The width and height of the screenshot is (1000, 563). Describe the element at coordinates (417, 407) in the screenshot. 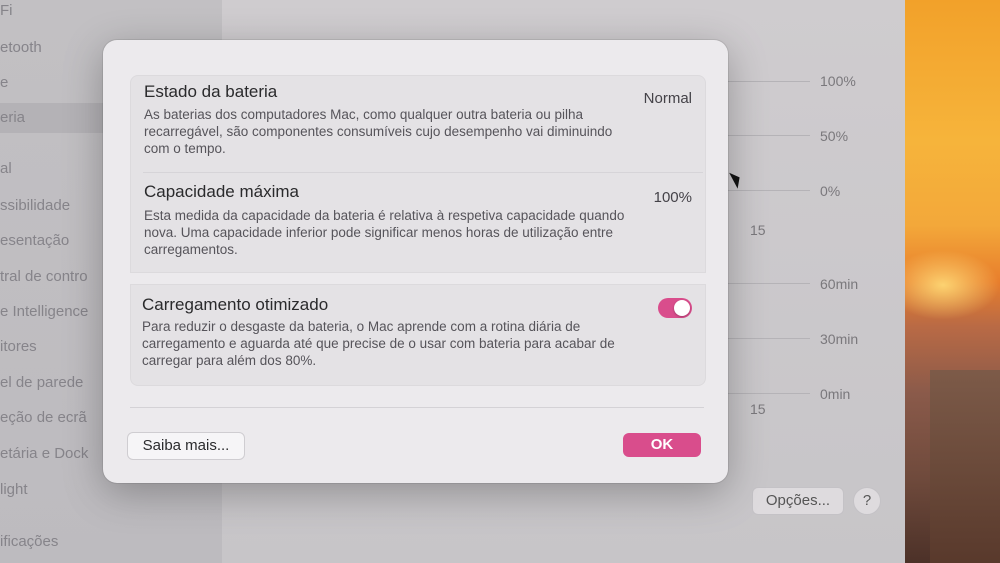

I see `dialog-separator` at that location.